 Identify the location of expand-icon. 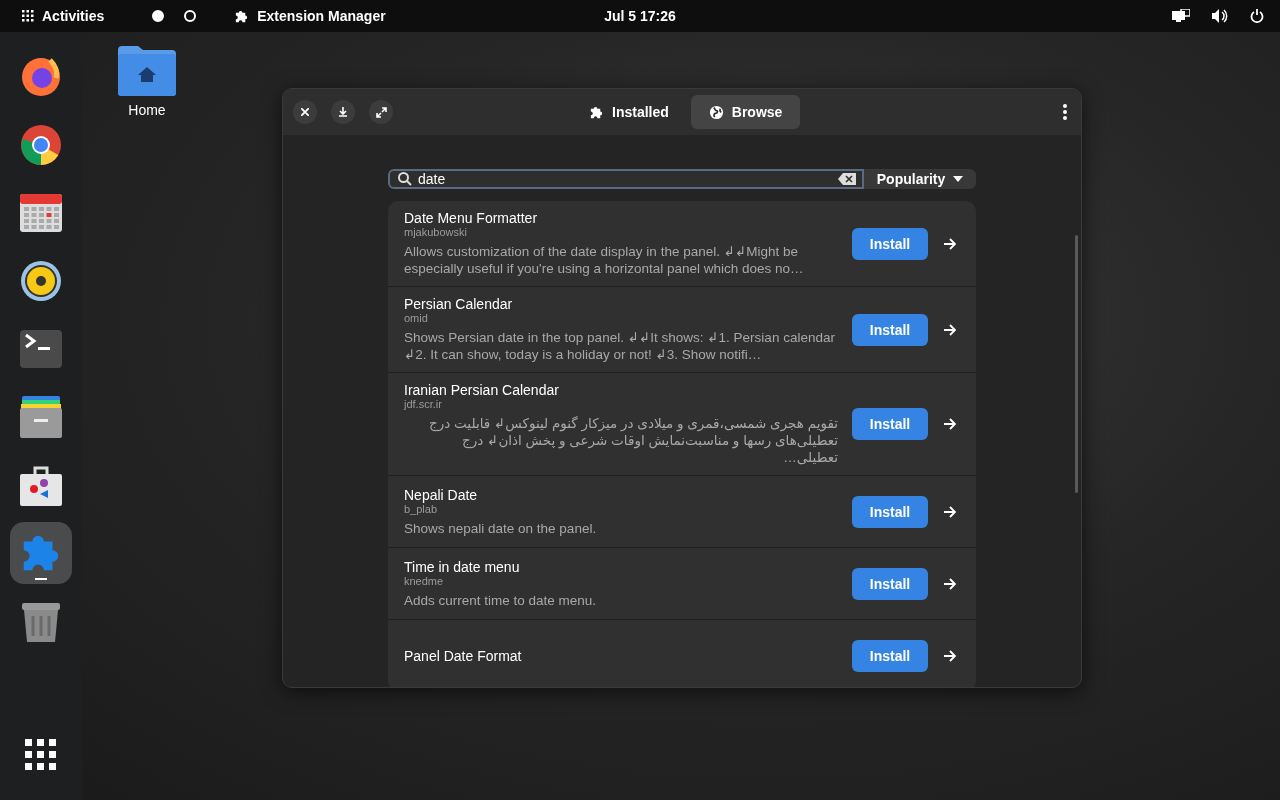
(381, 112).